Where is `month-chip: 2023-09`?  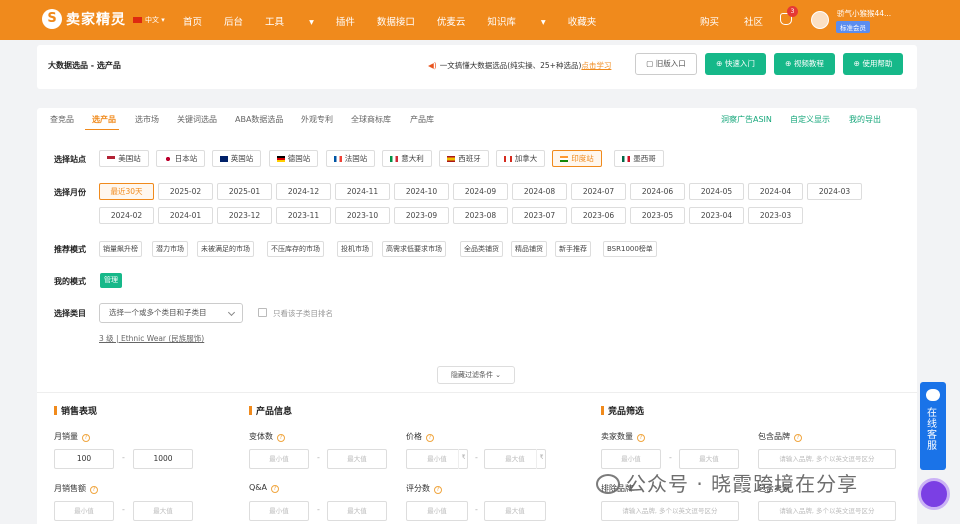
month-chip: 2023-09 is located at coordinates (421, 215).